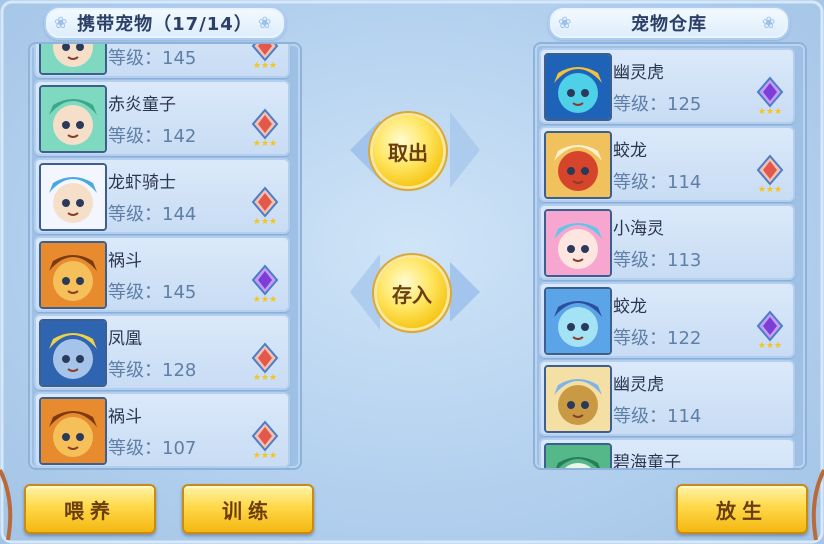  What do you see at coordinates (179, 214) in the screenshot?
I see `level-value: 144` at bounding box center [179, 214].